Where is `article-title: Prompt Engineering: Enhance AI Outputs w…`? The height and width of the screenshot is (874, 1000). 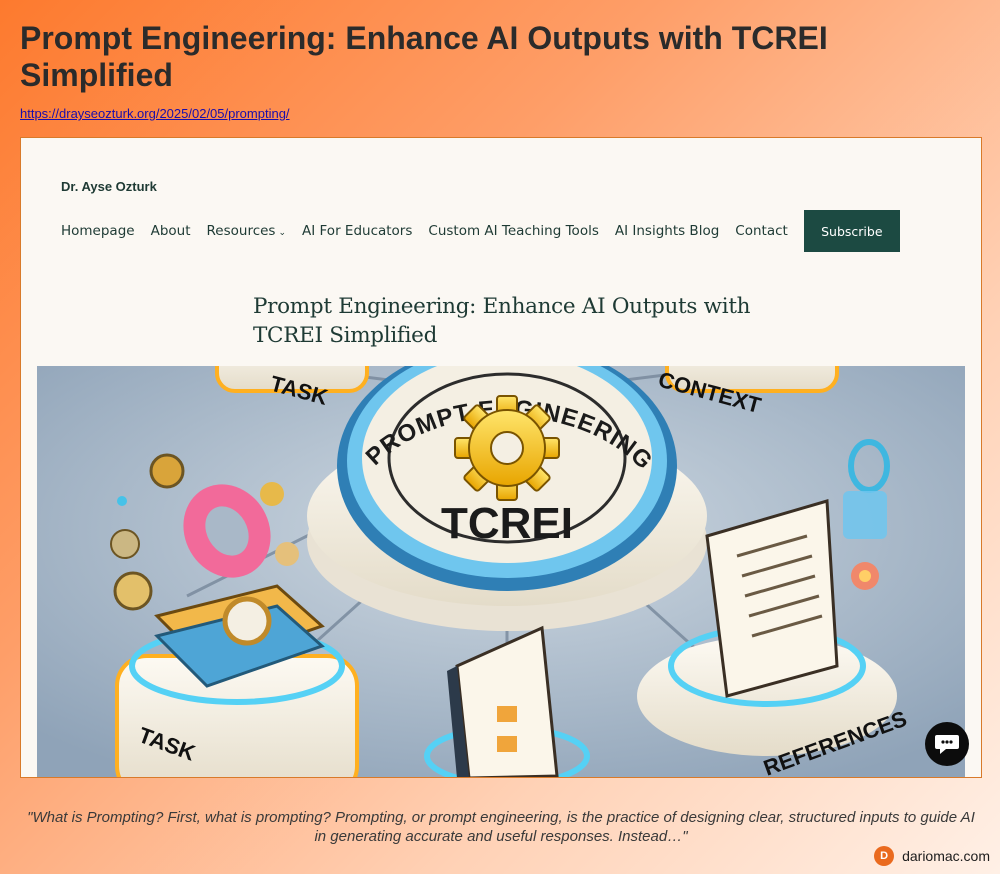
article-title: Prompt Engineering: Enhance AI Outputs w… is located at coordinates (502, 321).